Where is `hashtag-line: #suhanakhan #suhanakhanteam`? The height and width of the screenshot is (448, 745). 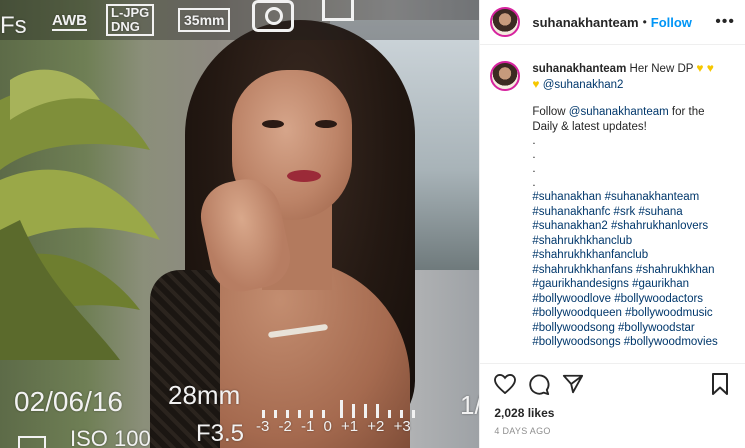 hashtag-line: #suhanakhan #suhanakhanteam is located at coordinates (630, 197).